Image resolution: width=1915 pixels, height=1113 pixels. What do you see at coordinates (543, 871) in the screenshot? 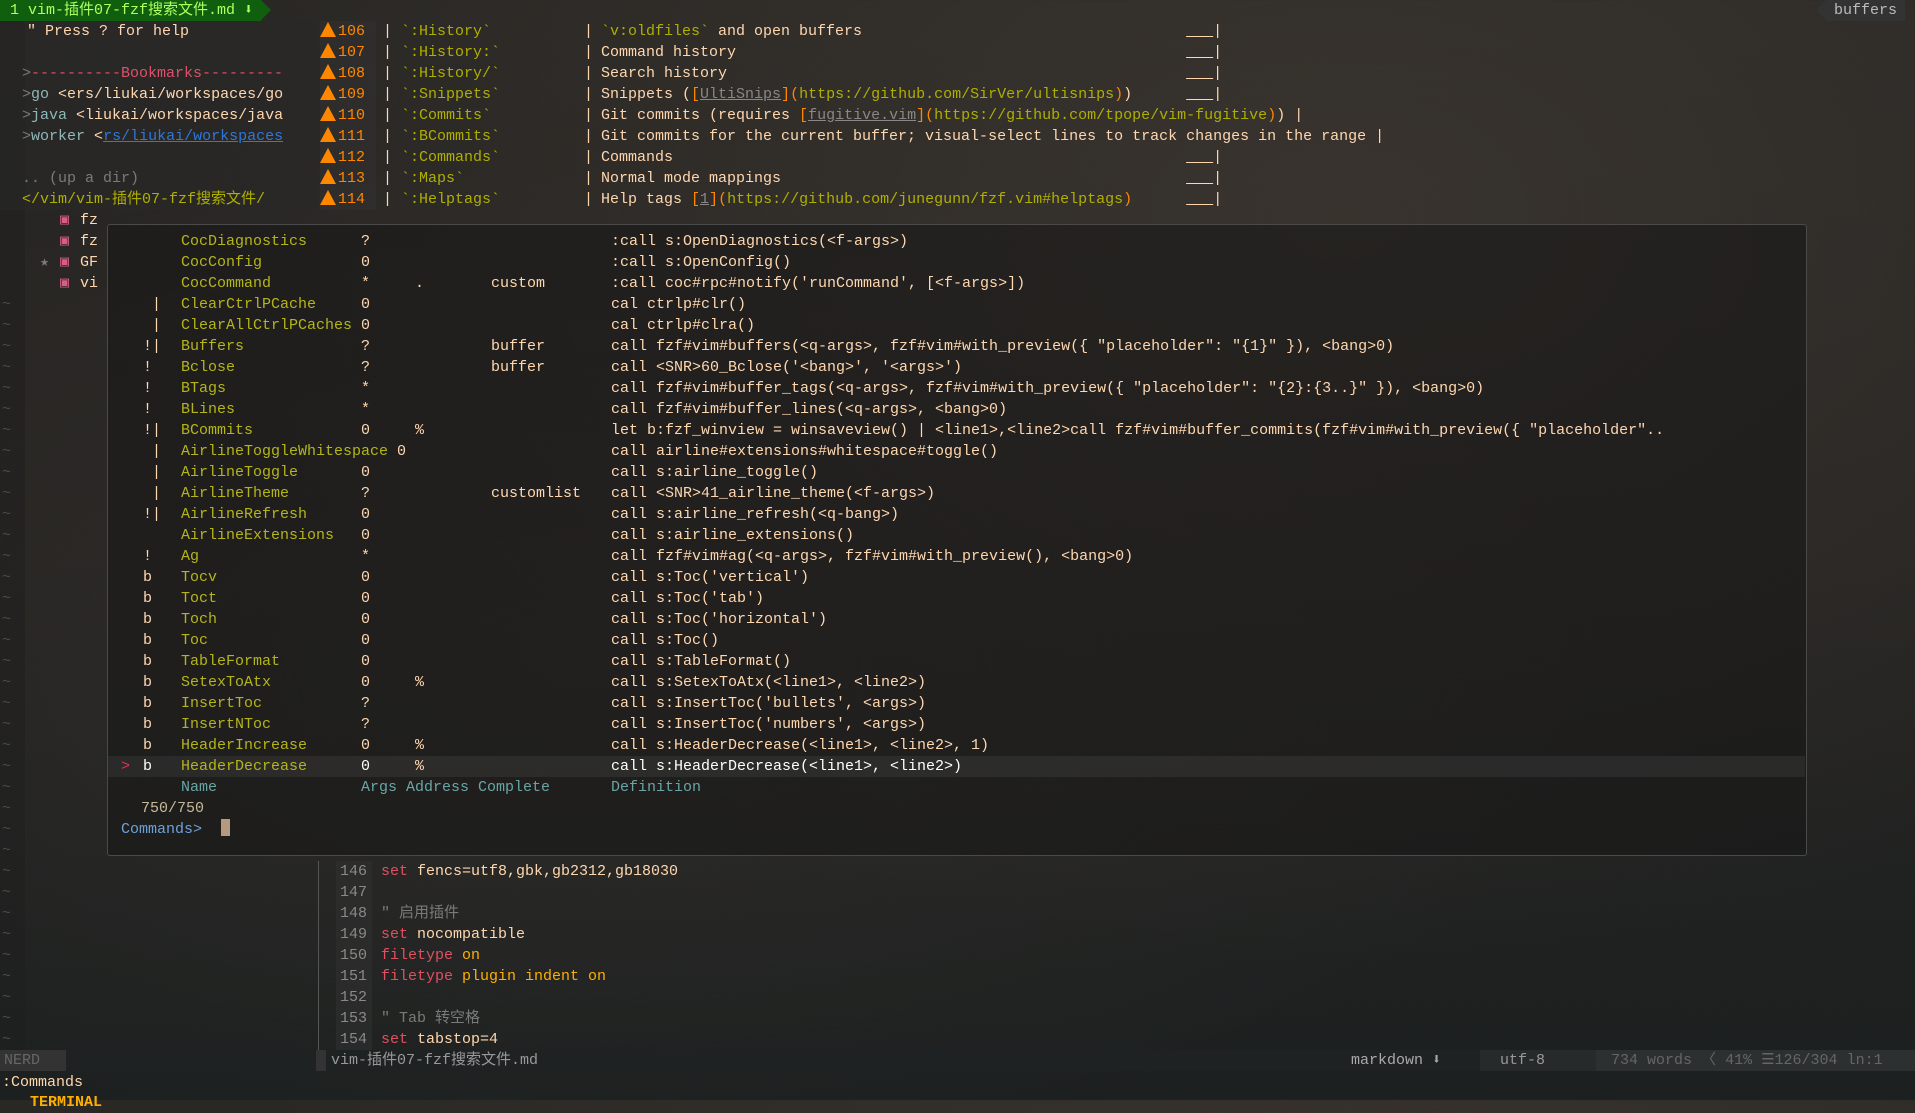
I see `code-token: fencs=utf8,gbk,gb2312,gb18030` at bounding box center [543, 871].